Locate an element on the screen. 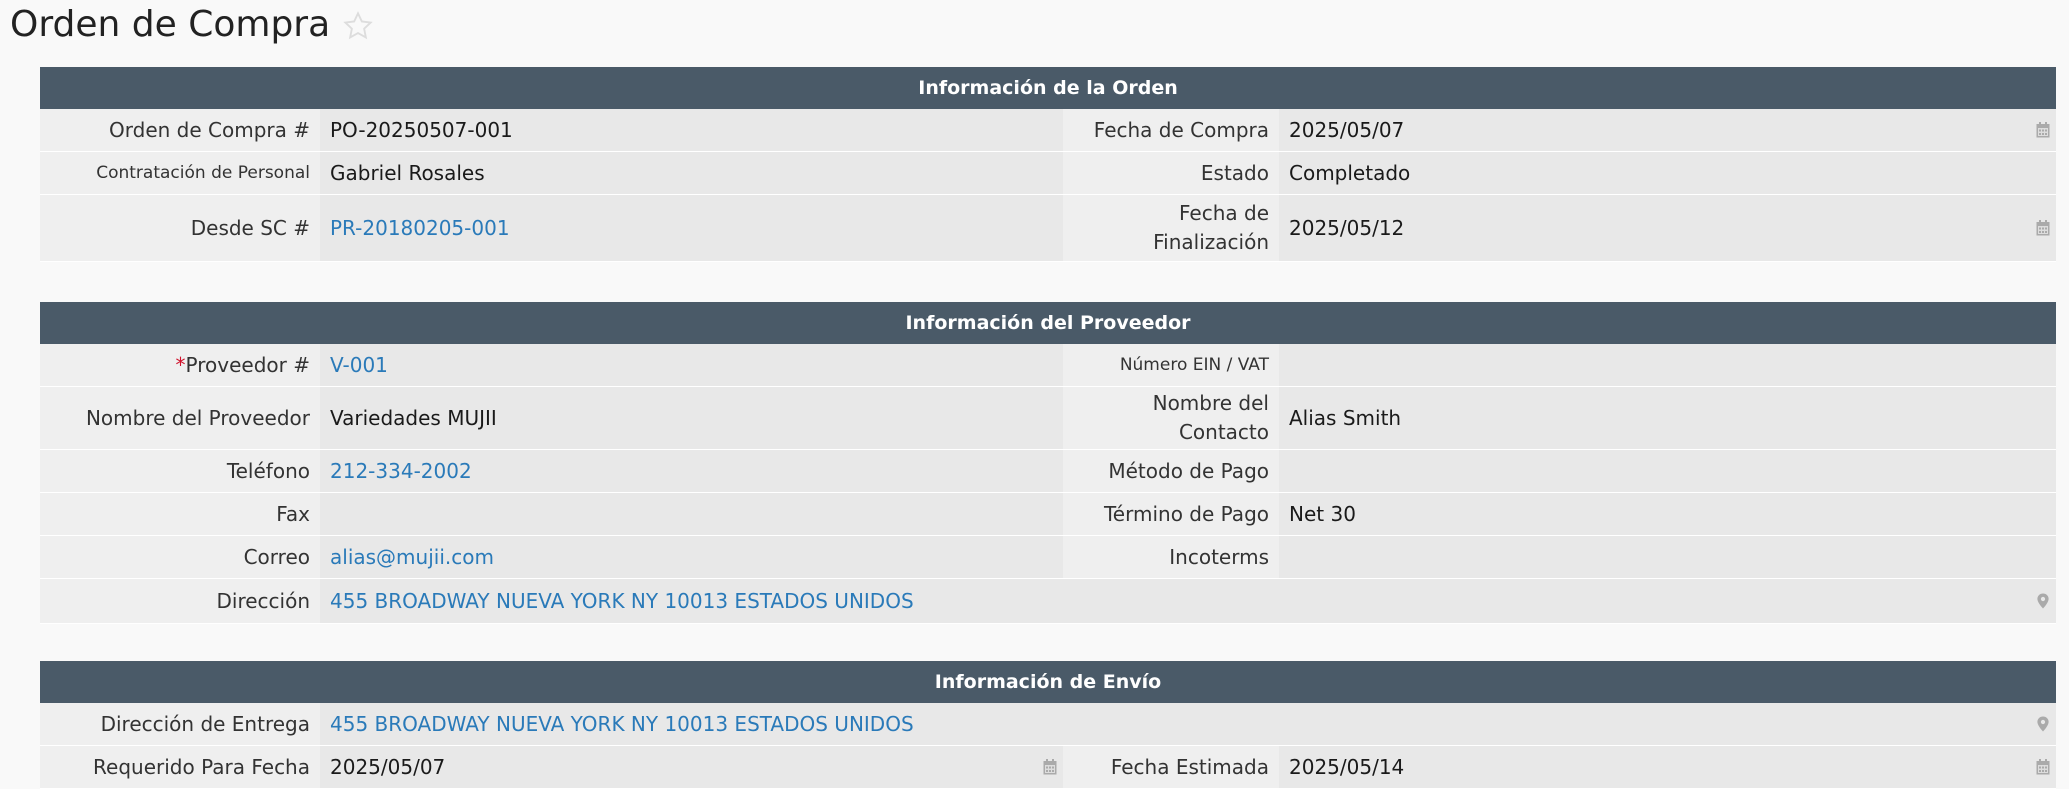 The height and width of the screenshot is (789, 2069). phone-value: 212-334-2002 is located at coordinates (691, 471).